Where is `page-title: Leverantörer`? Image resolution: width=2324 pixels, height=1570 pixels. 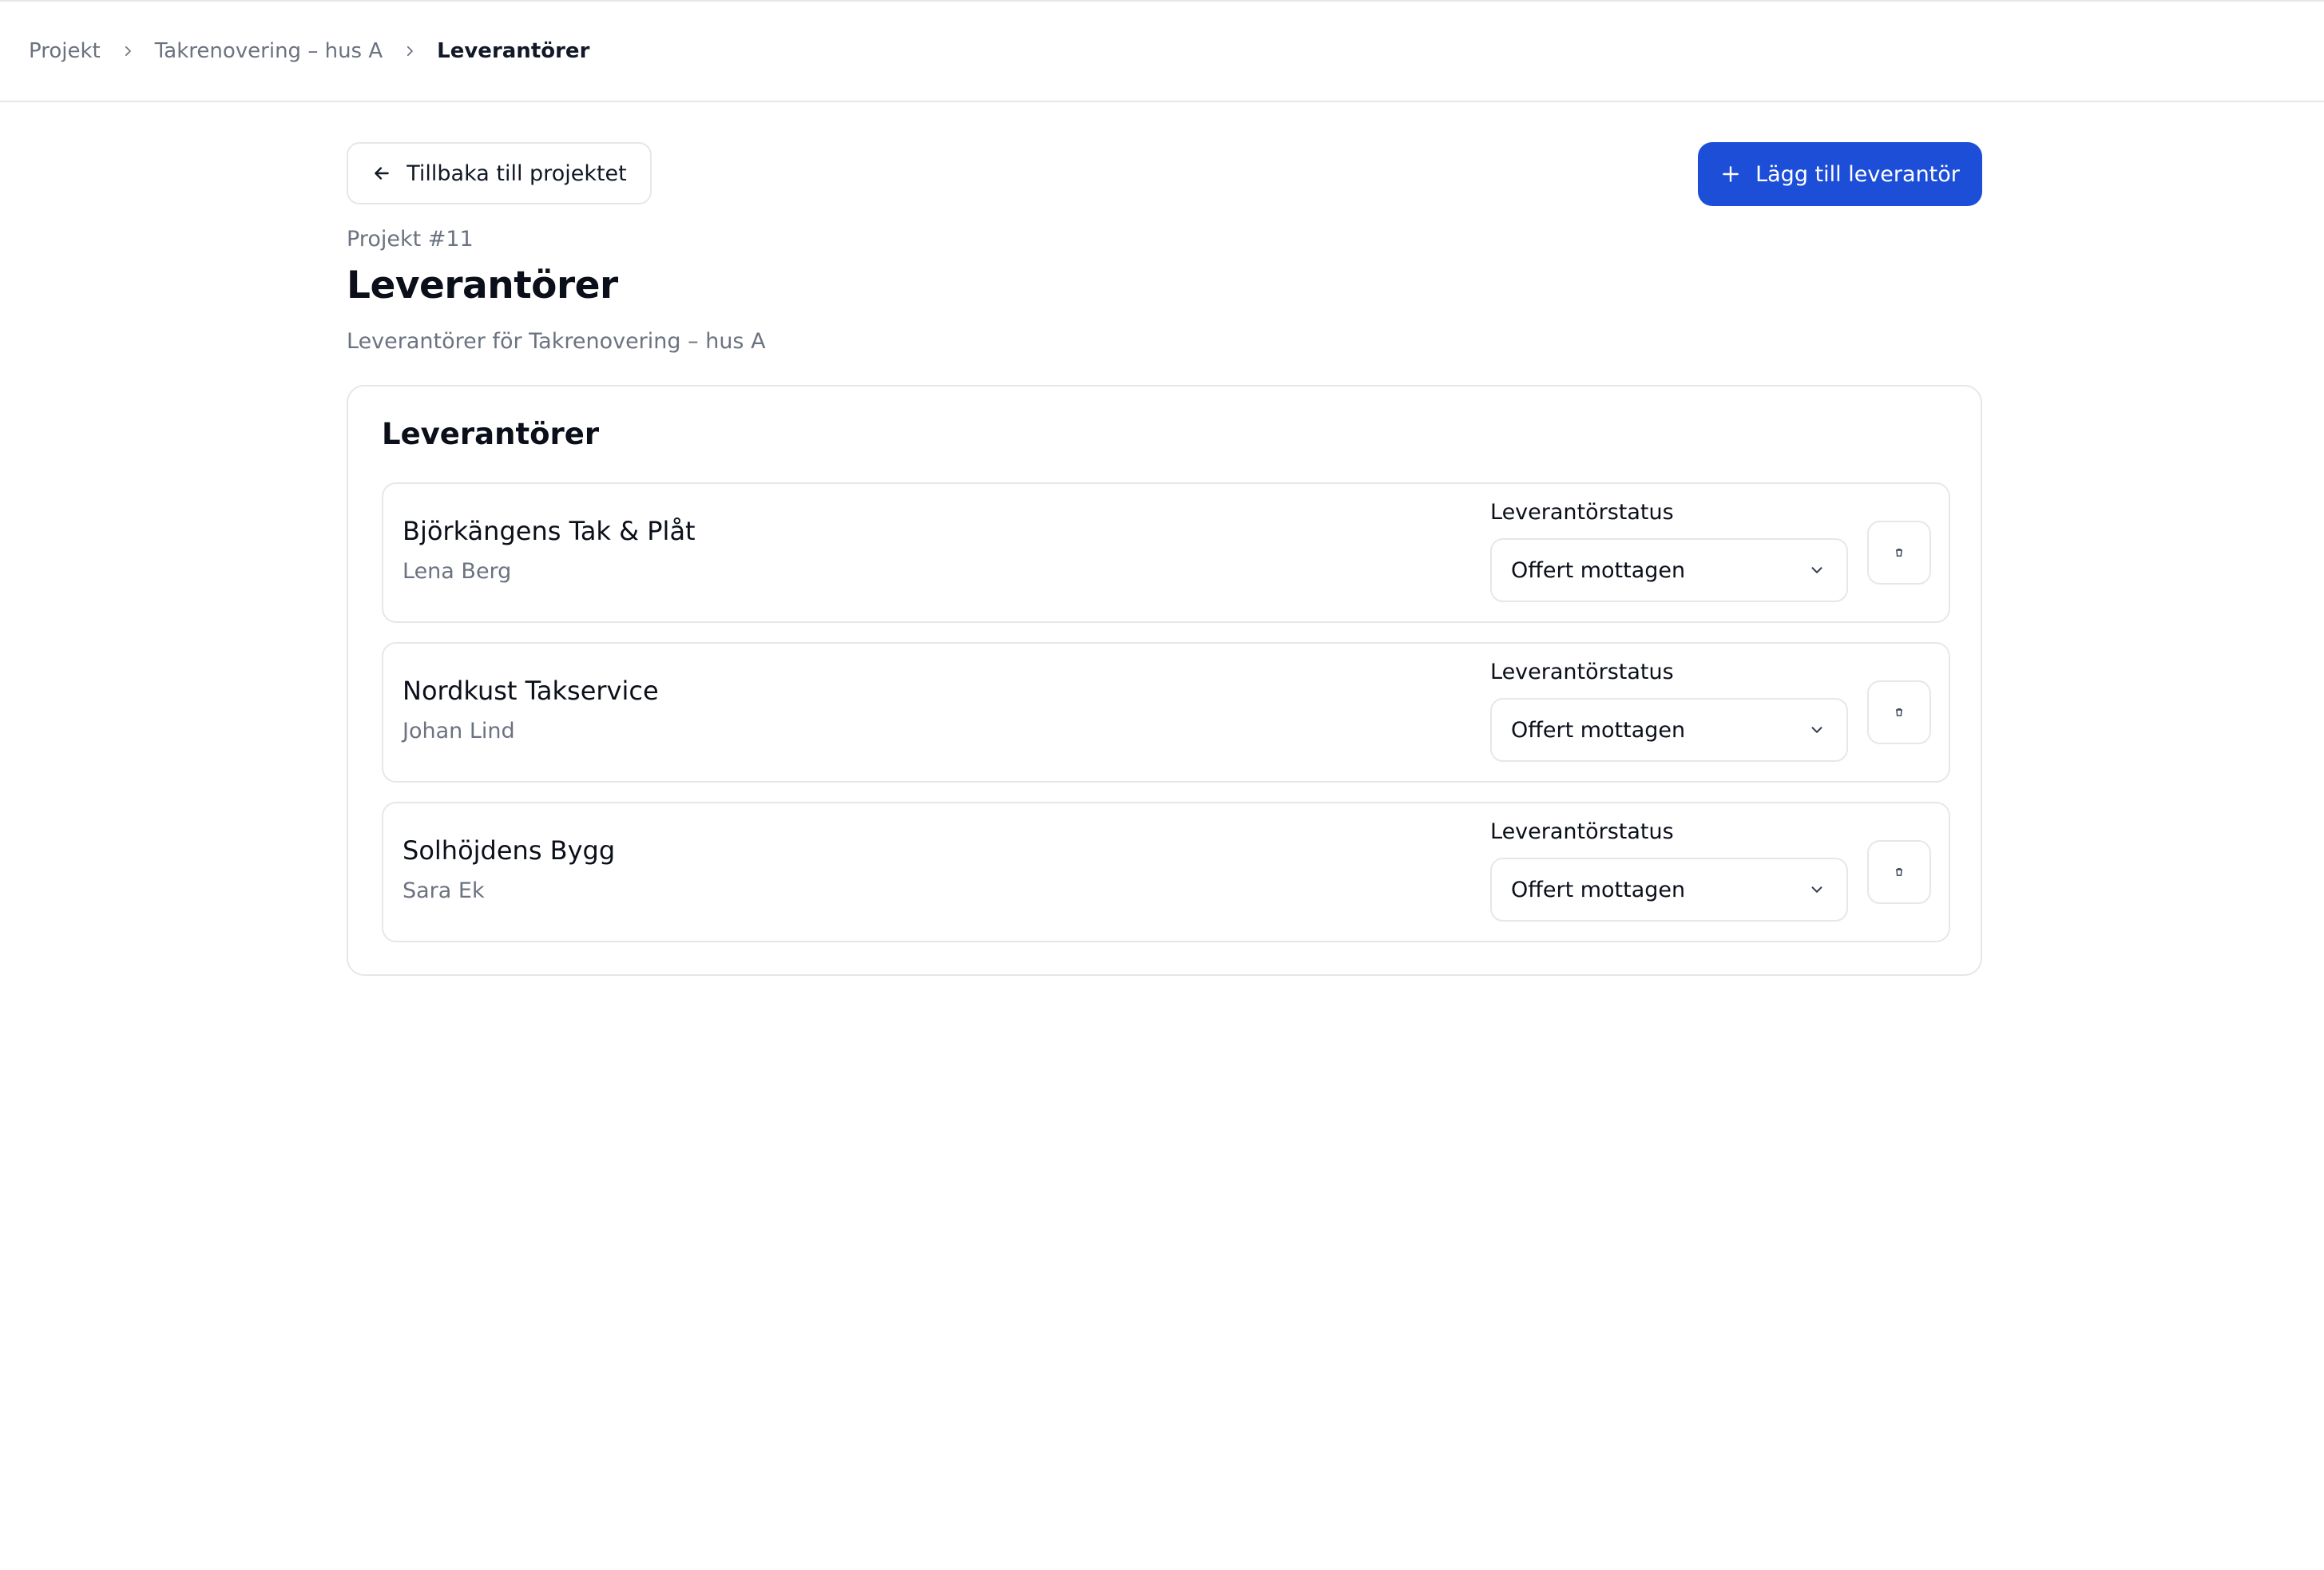
page-title: Leverantörer is located at coordinates (483, 285).